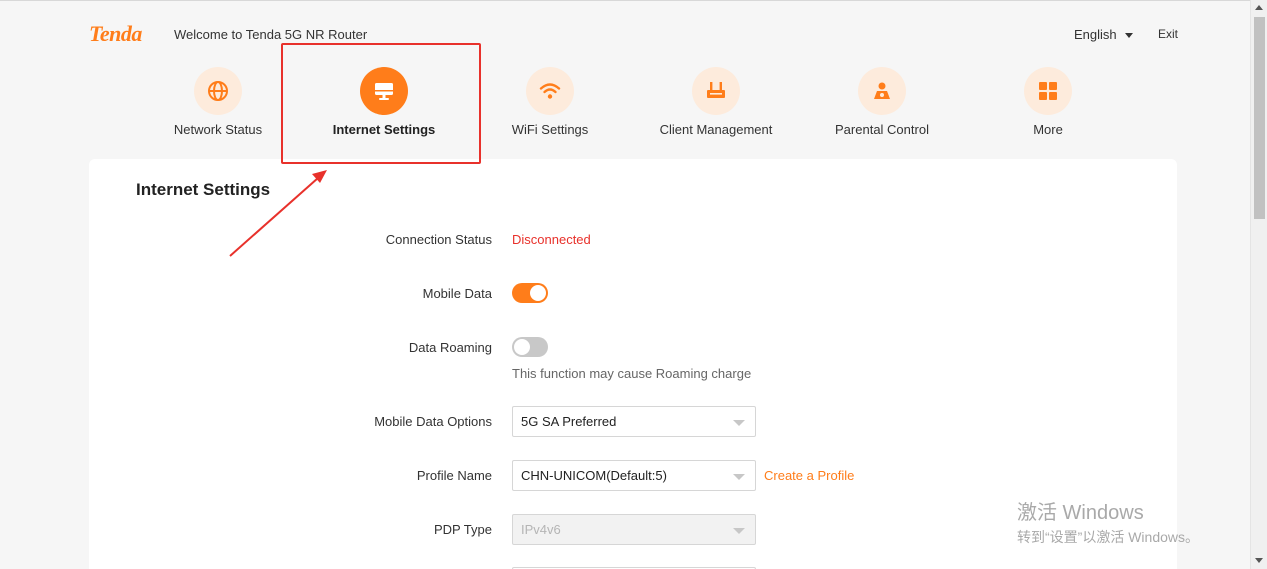 This screenshot has height=569, width=1267. I want to click on monitor-icon, so click(384, 91).